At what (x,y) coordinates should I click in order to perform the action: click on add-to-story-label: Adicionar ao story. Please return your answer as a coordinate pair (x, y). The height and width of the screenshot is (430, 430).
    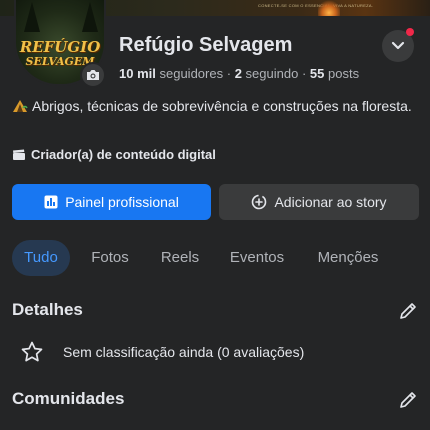
    Looking at the image, I should click on (330, 202).